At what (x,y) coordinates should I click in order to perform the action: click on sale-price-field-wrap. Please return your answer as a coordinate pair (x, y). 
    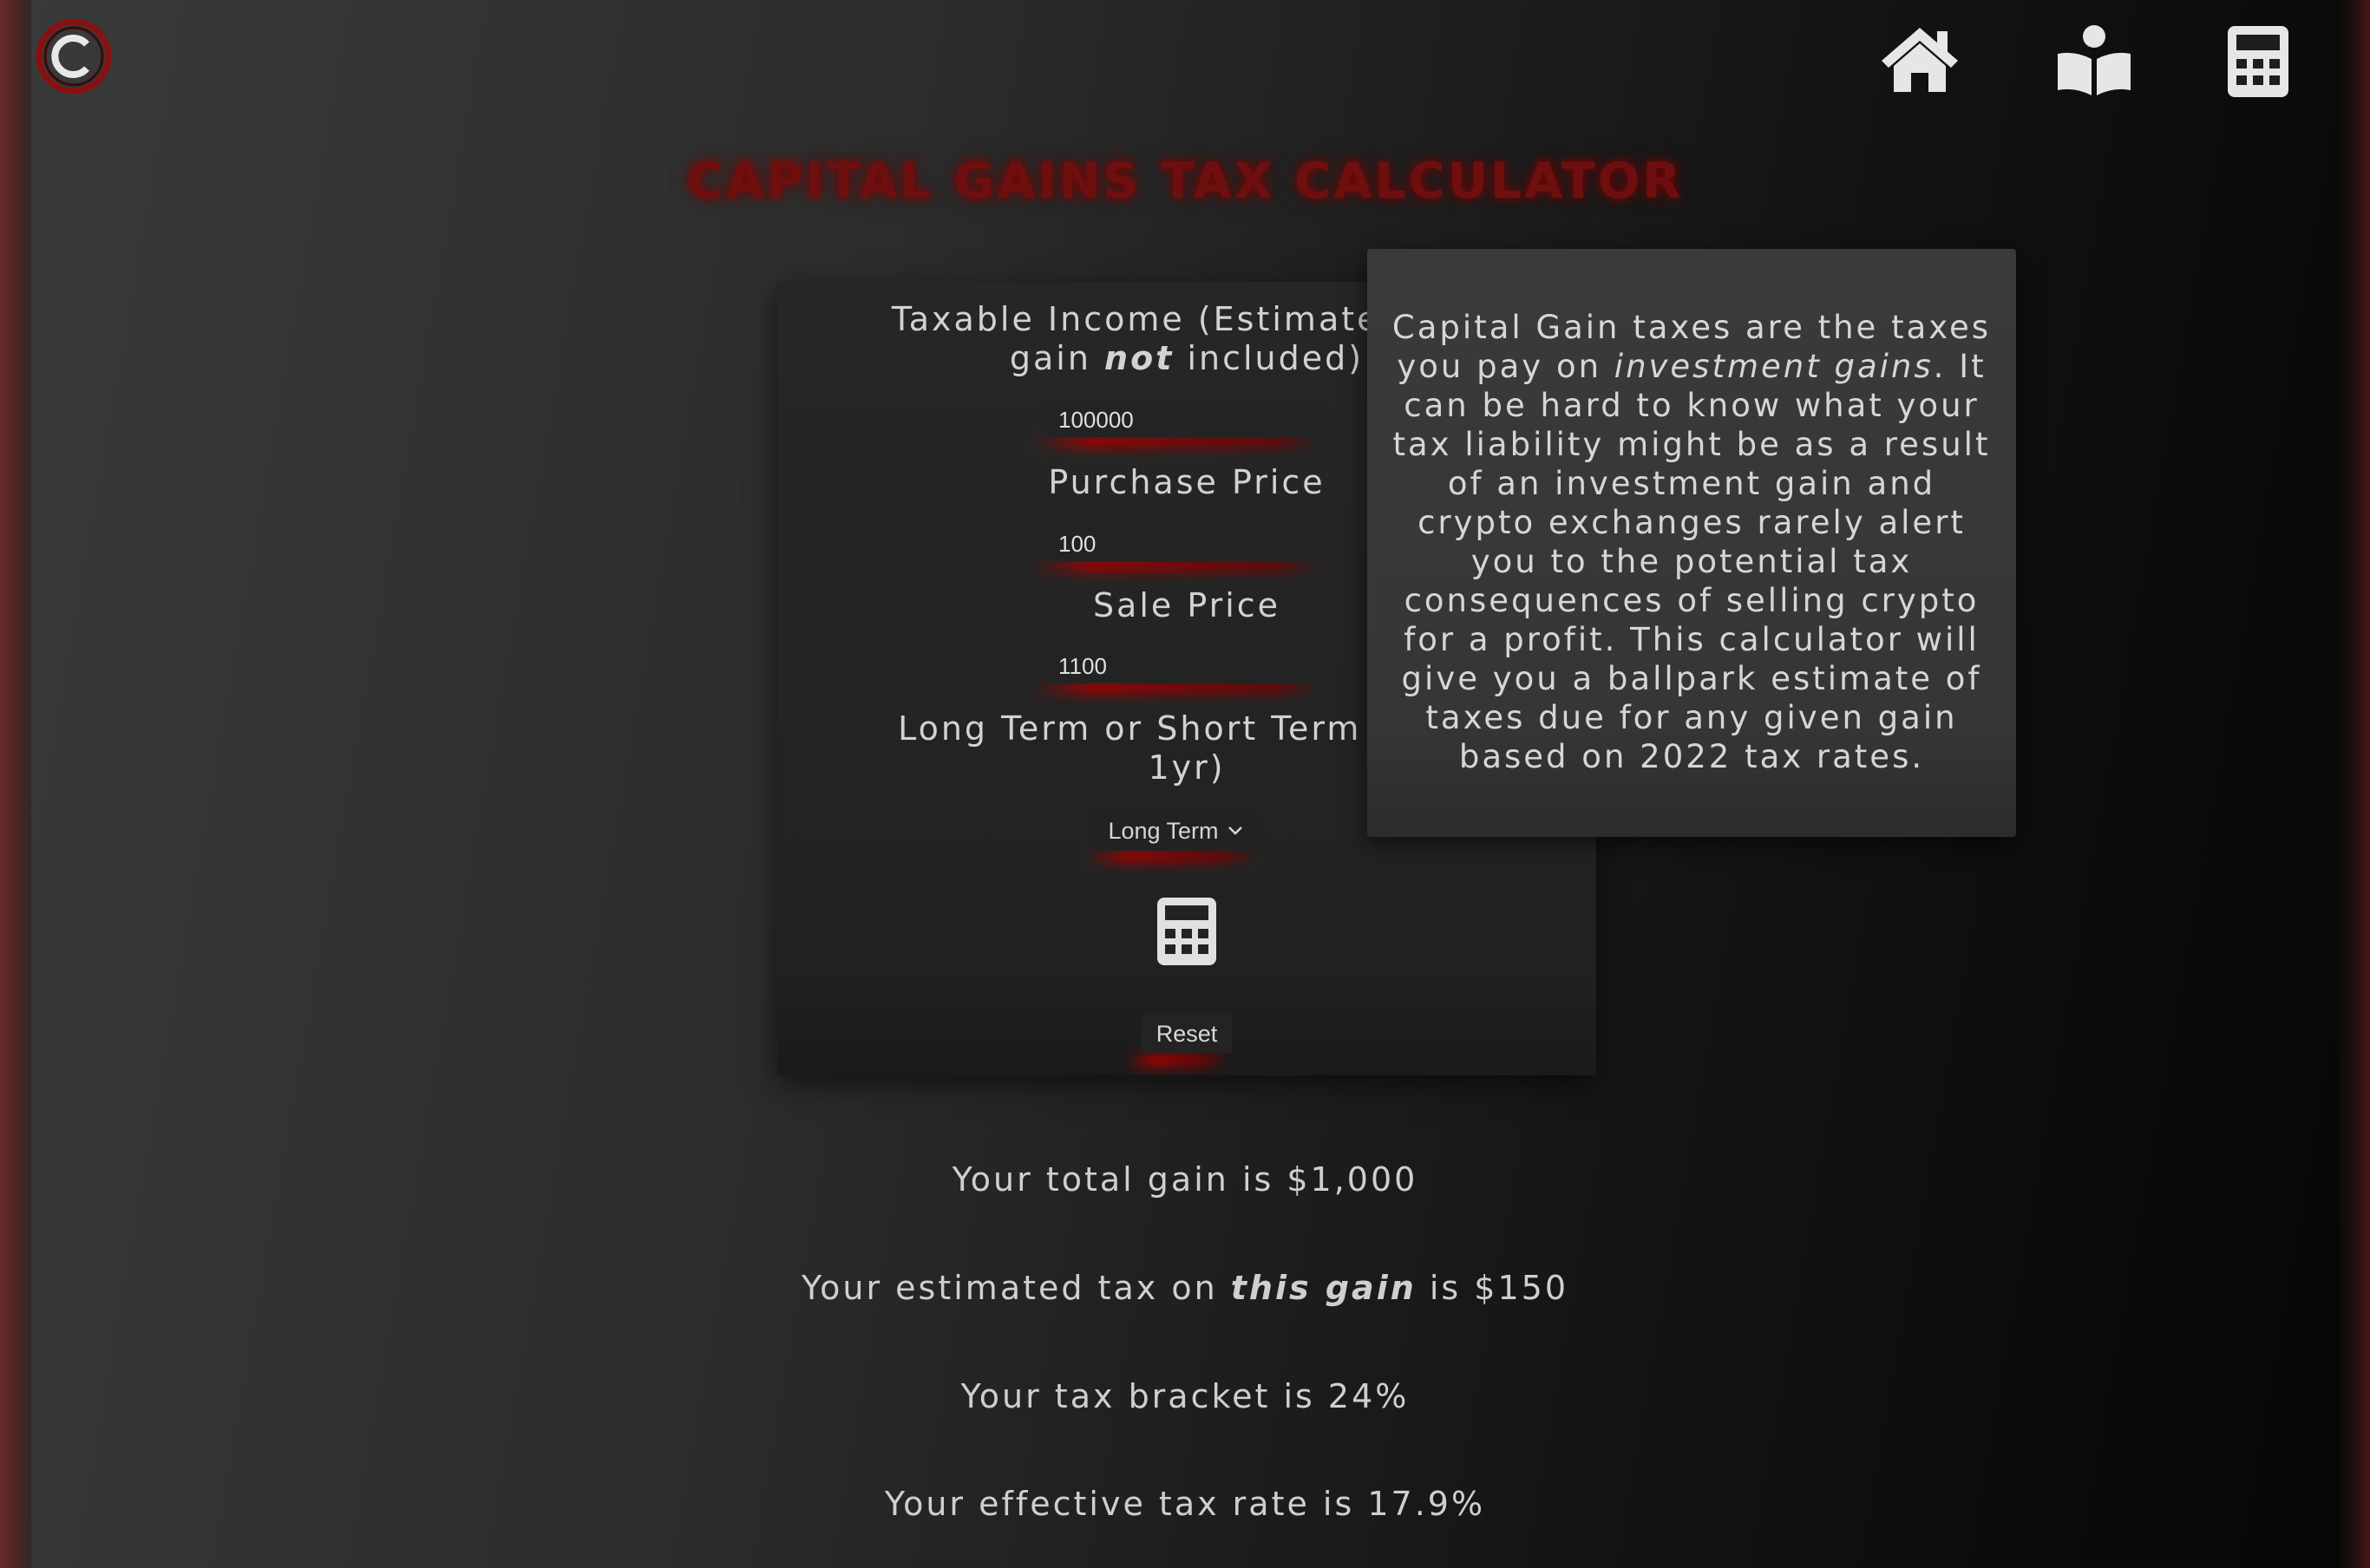
    Looking at the image, I should click on (1184, 666).